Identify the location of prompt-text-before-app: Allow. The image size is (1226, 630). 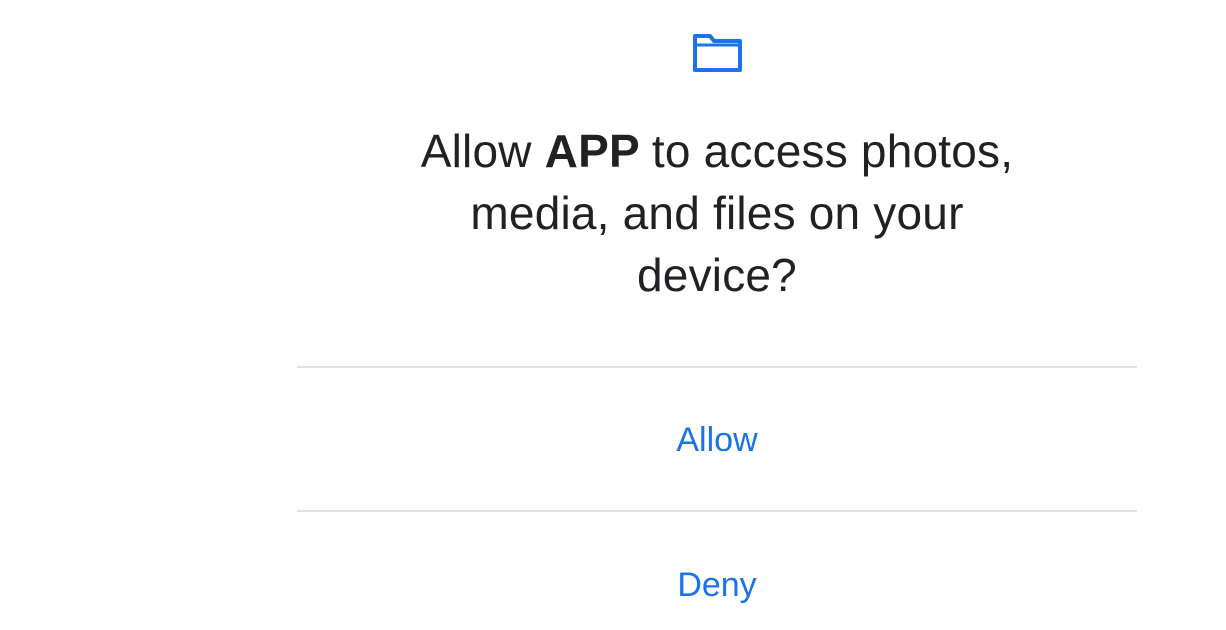
(482, 151).